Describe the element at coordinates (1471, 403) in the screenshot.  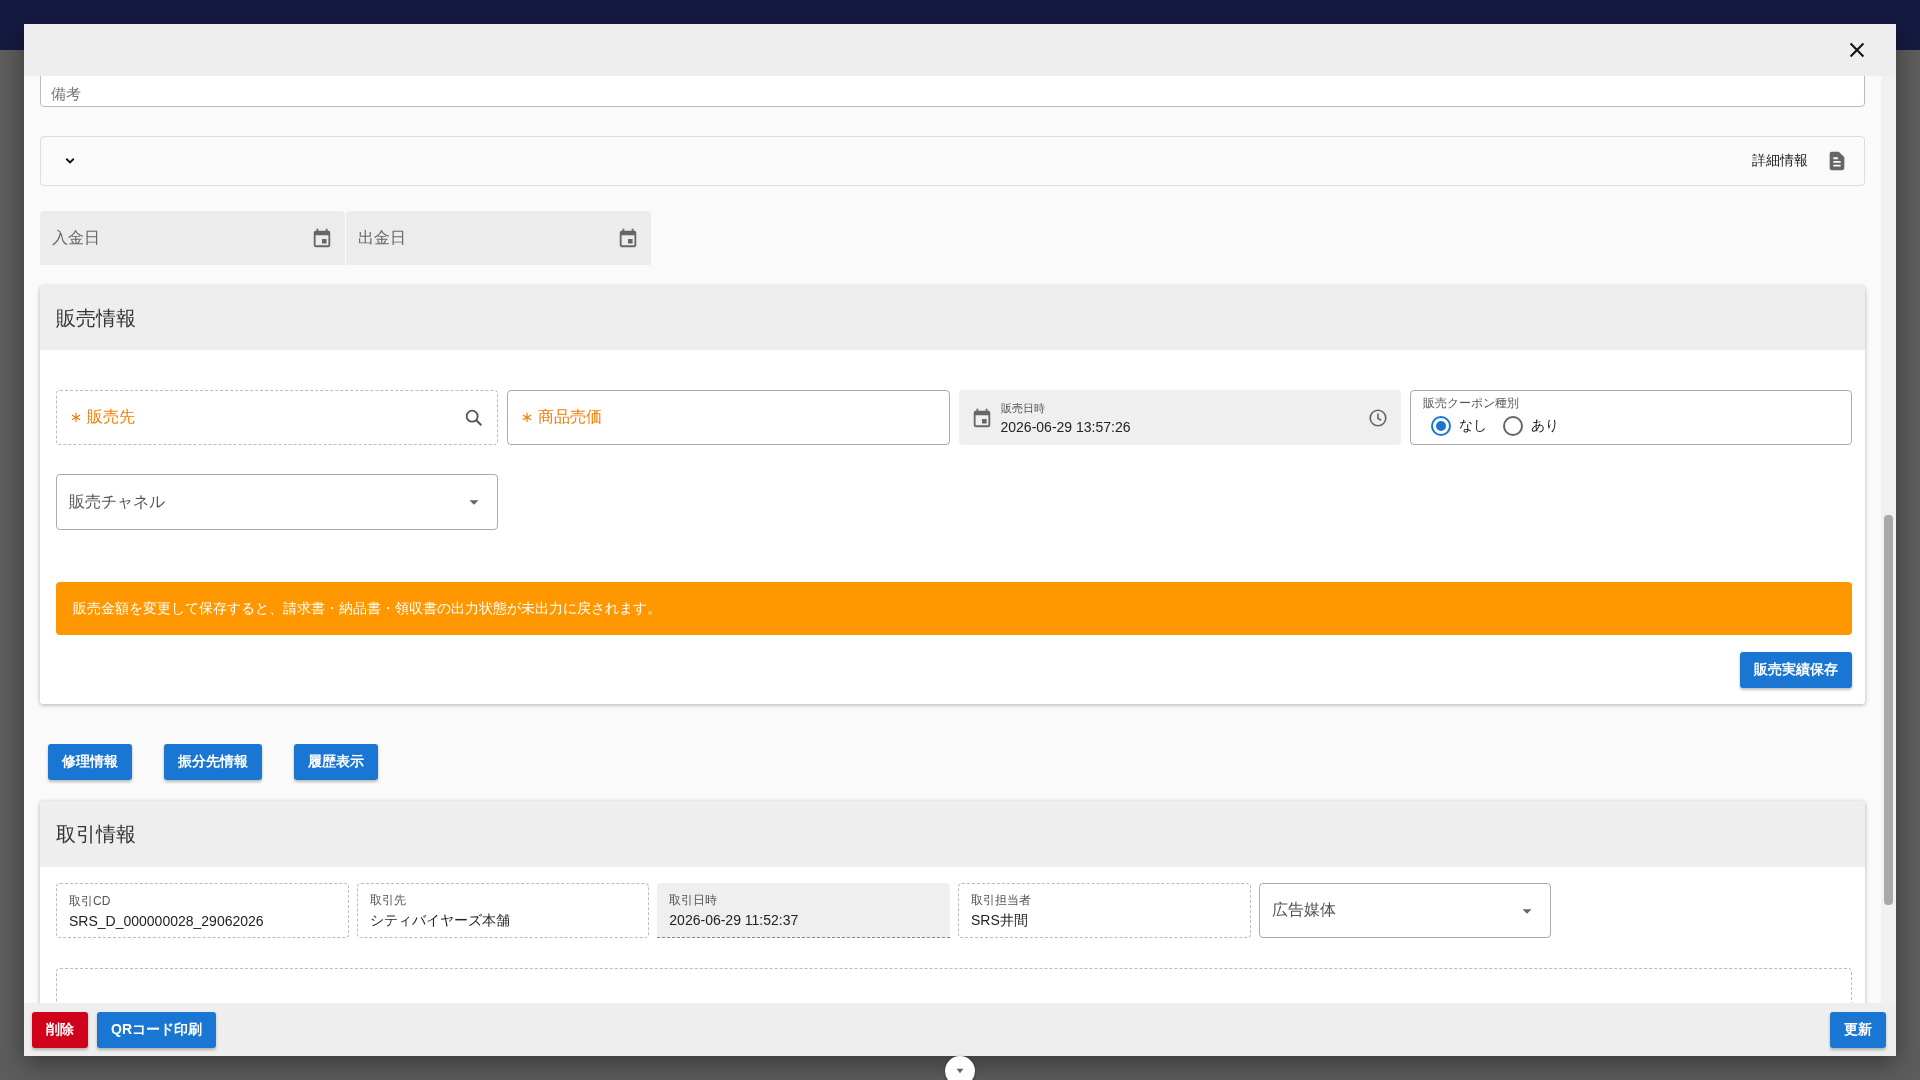
I see `field-label: 販売クーポン種別` at that location.